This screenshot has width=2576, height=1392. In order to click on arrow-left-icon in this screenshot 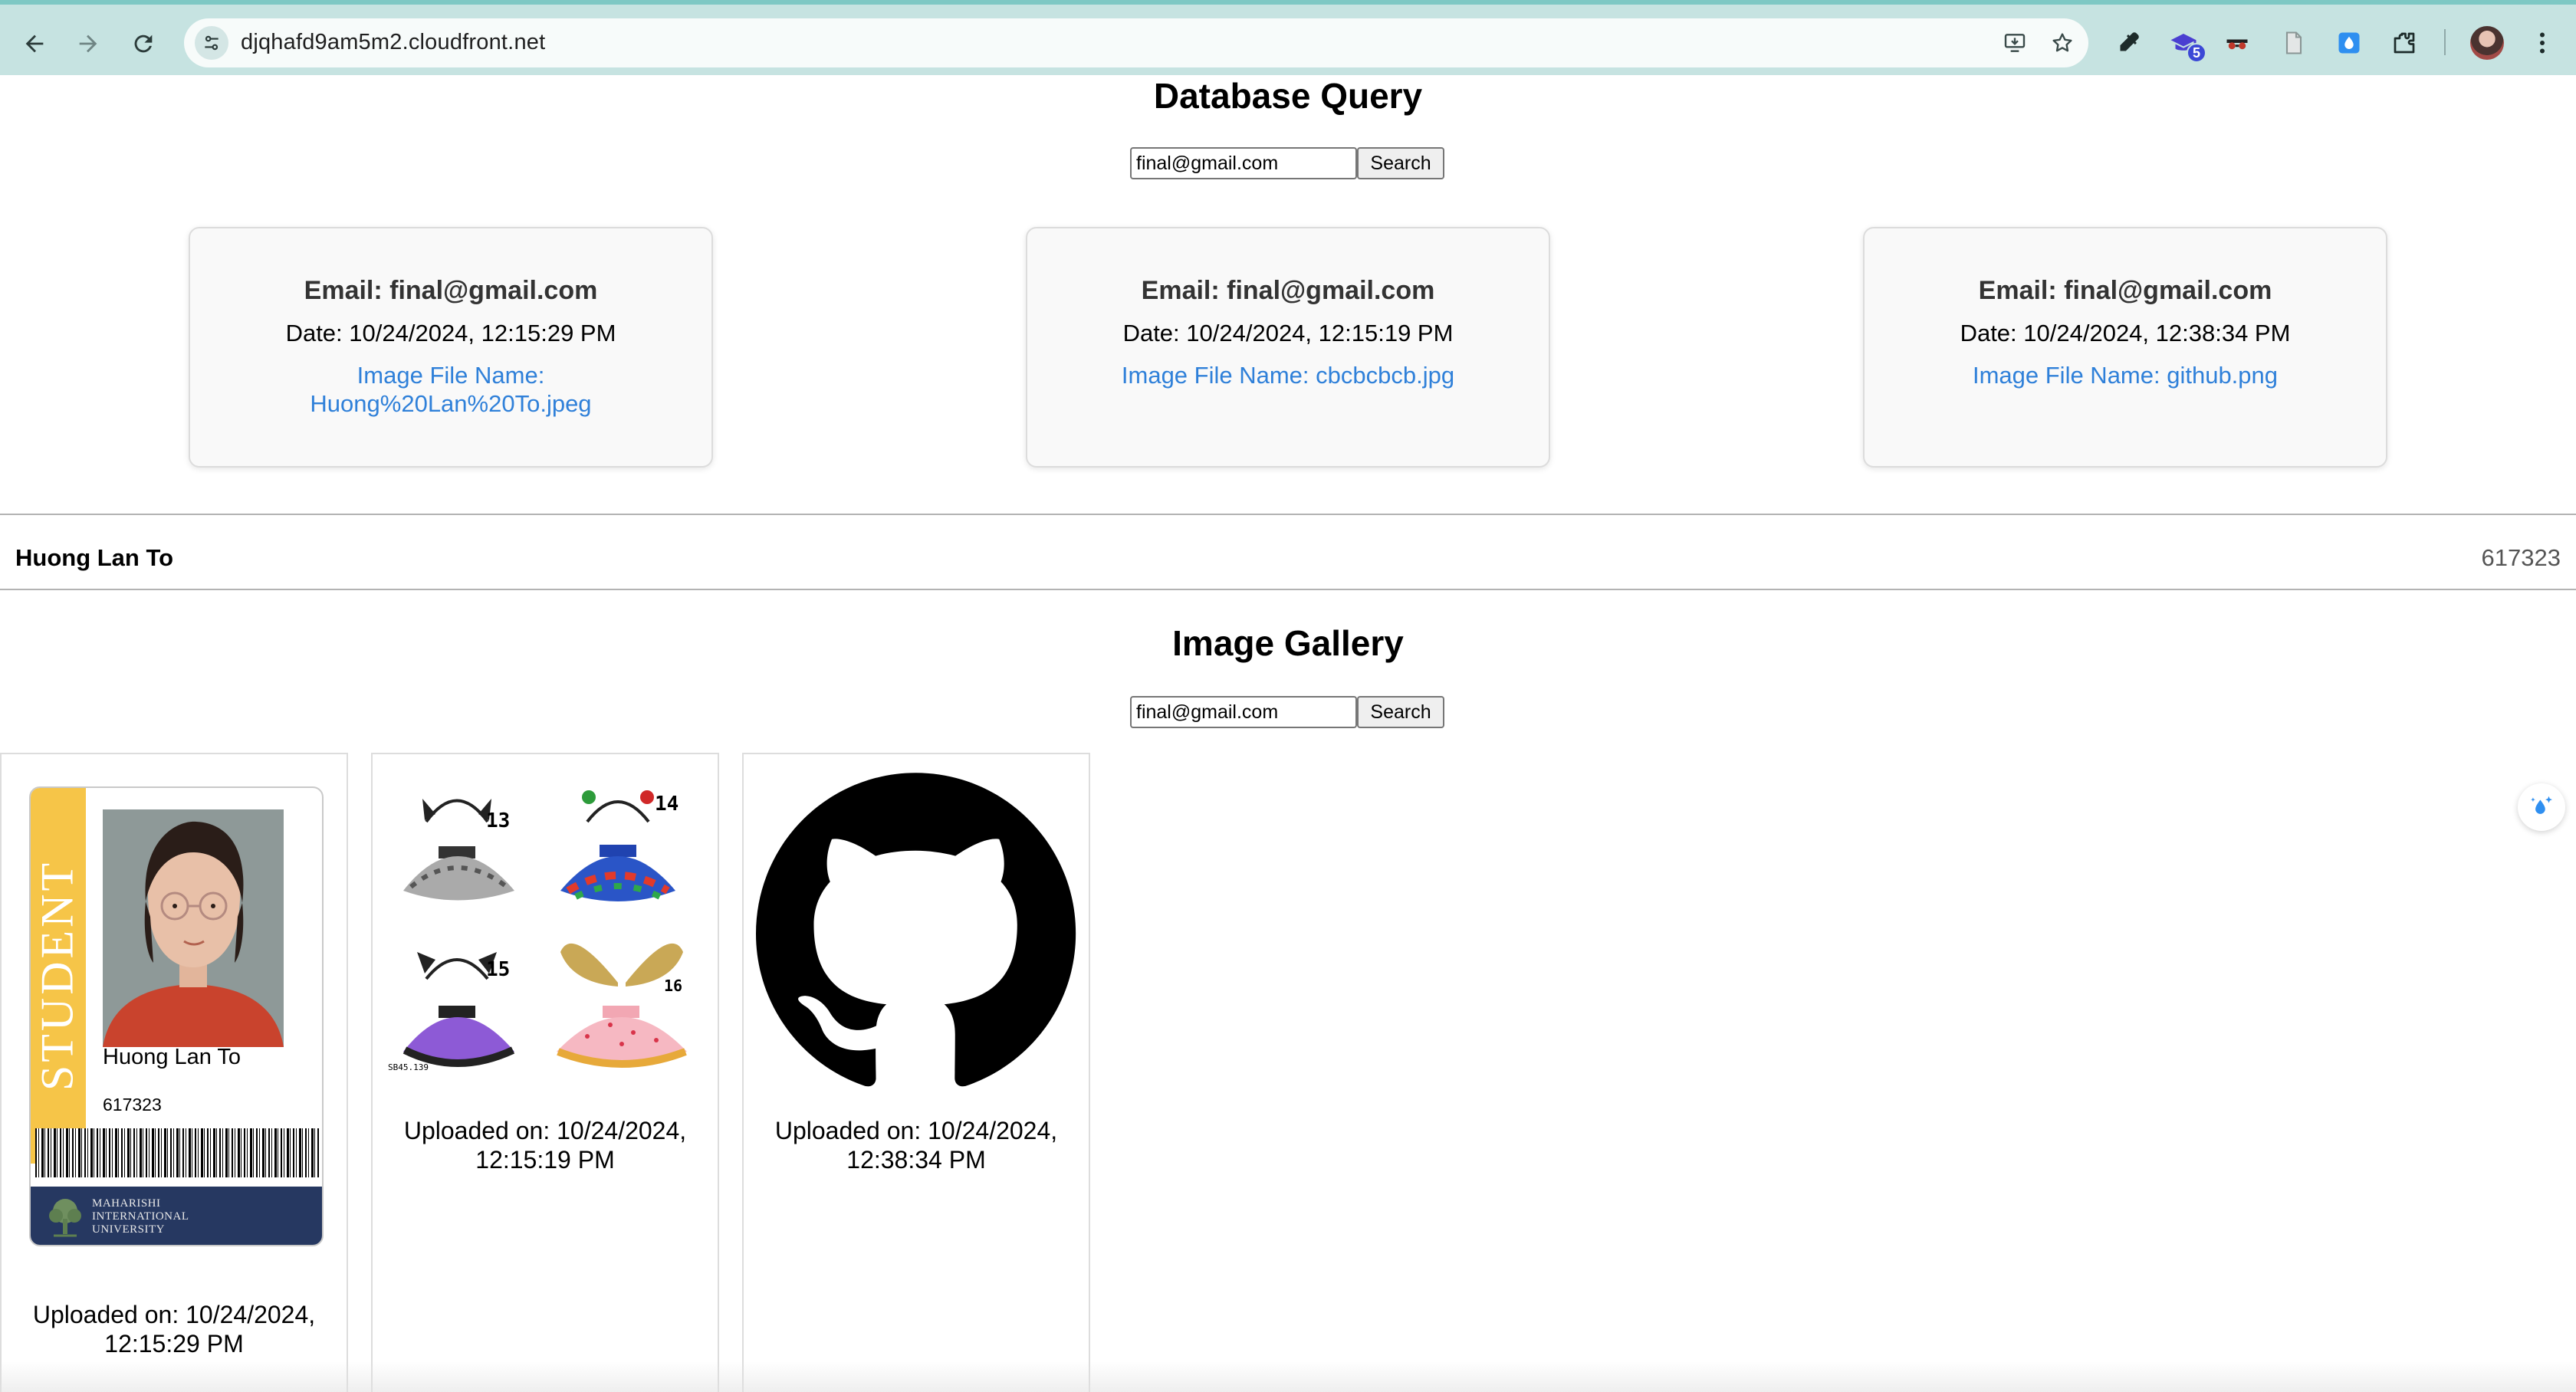, I will do `click(34, 43)`.